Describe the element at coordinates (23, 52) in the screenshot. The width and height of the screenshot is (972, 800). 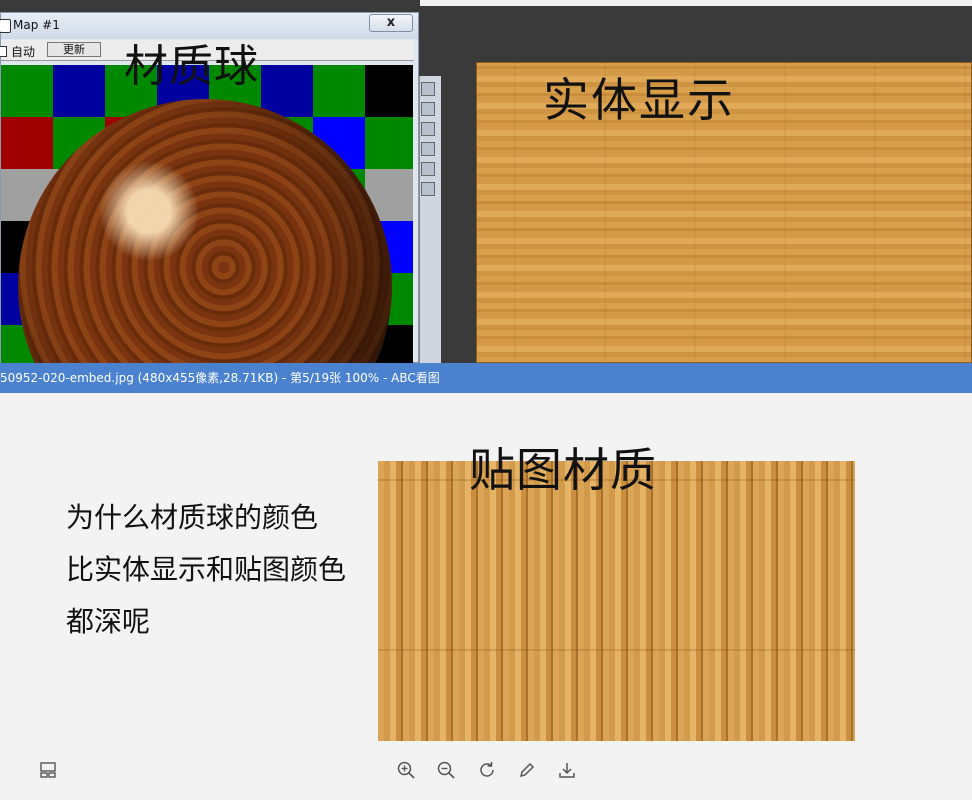
I see `auto-label: 自动` at that location.